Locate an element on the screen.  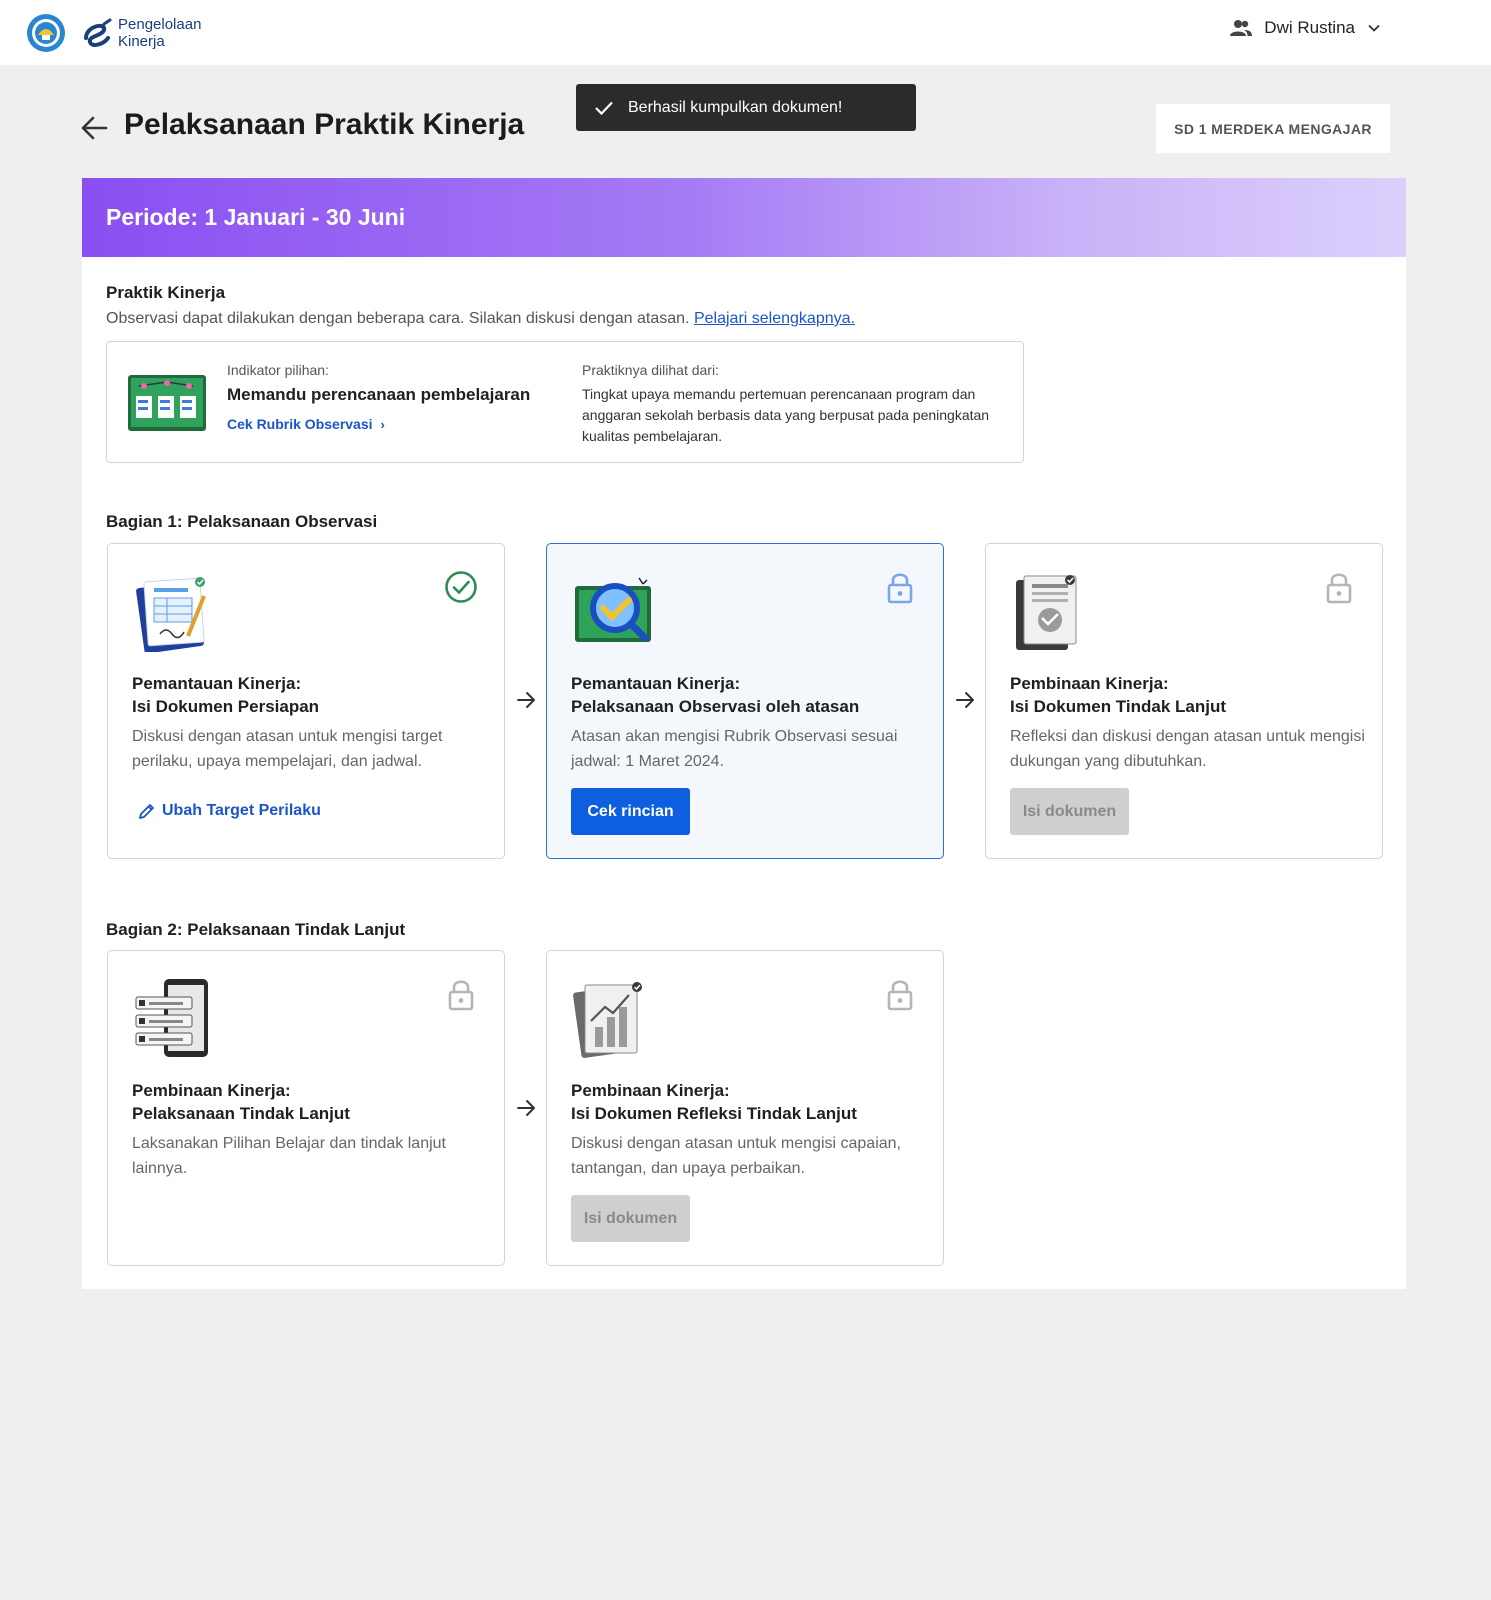
checklist-phone-icon is located at coordinates (171, 1018).